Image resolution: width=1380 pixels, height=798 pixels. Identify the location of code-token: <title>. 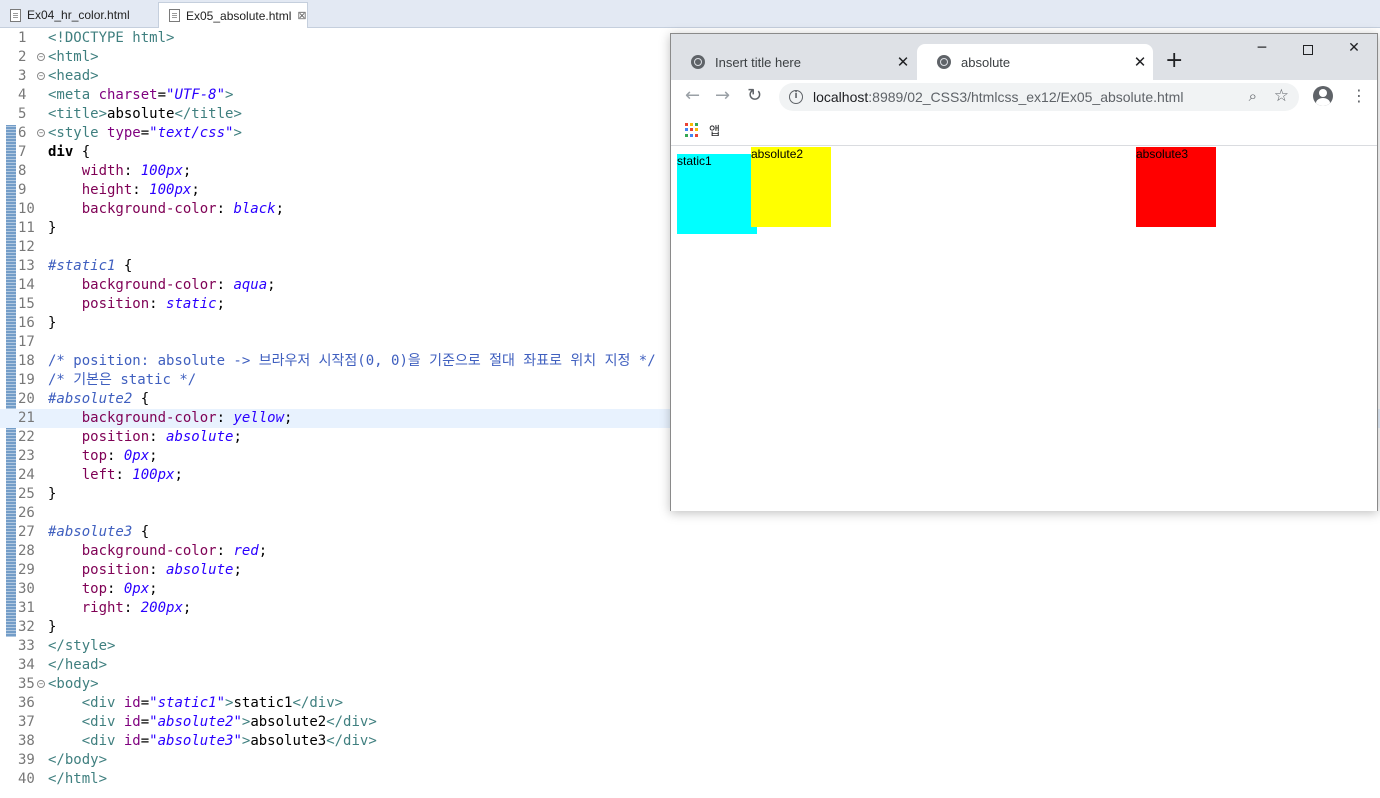
(78, 114).